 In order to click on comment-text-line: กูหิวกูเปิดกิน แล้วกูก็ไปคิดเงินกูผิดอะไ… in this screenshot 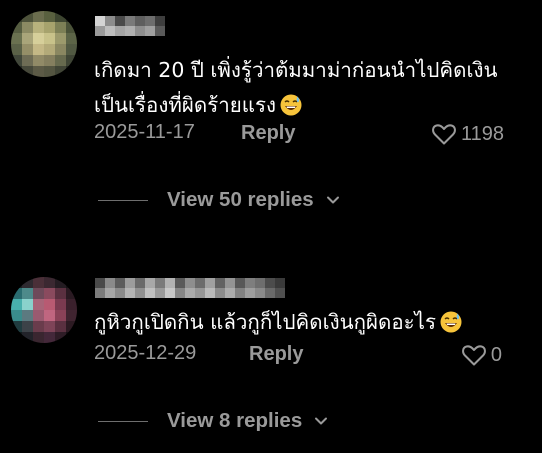, I will do `click(314, 322)`.